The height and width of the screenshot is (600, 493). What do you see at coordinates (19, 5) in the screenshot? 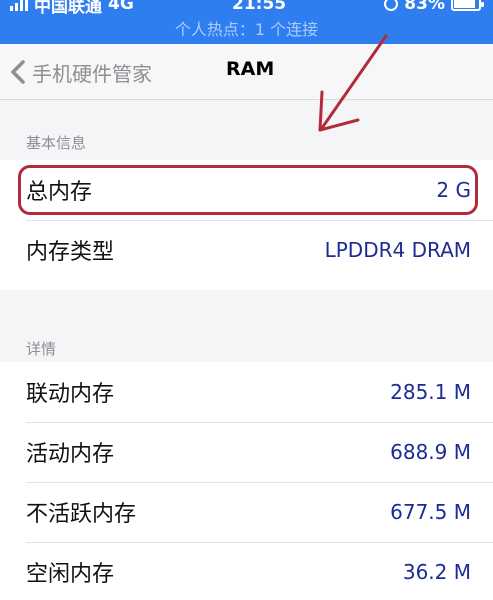
I see `signal-icon` at bounding box center [19, 5].